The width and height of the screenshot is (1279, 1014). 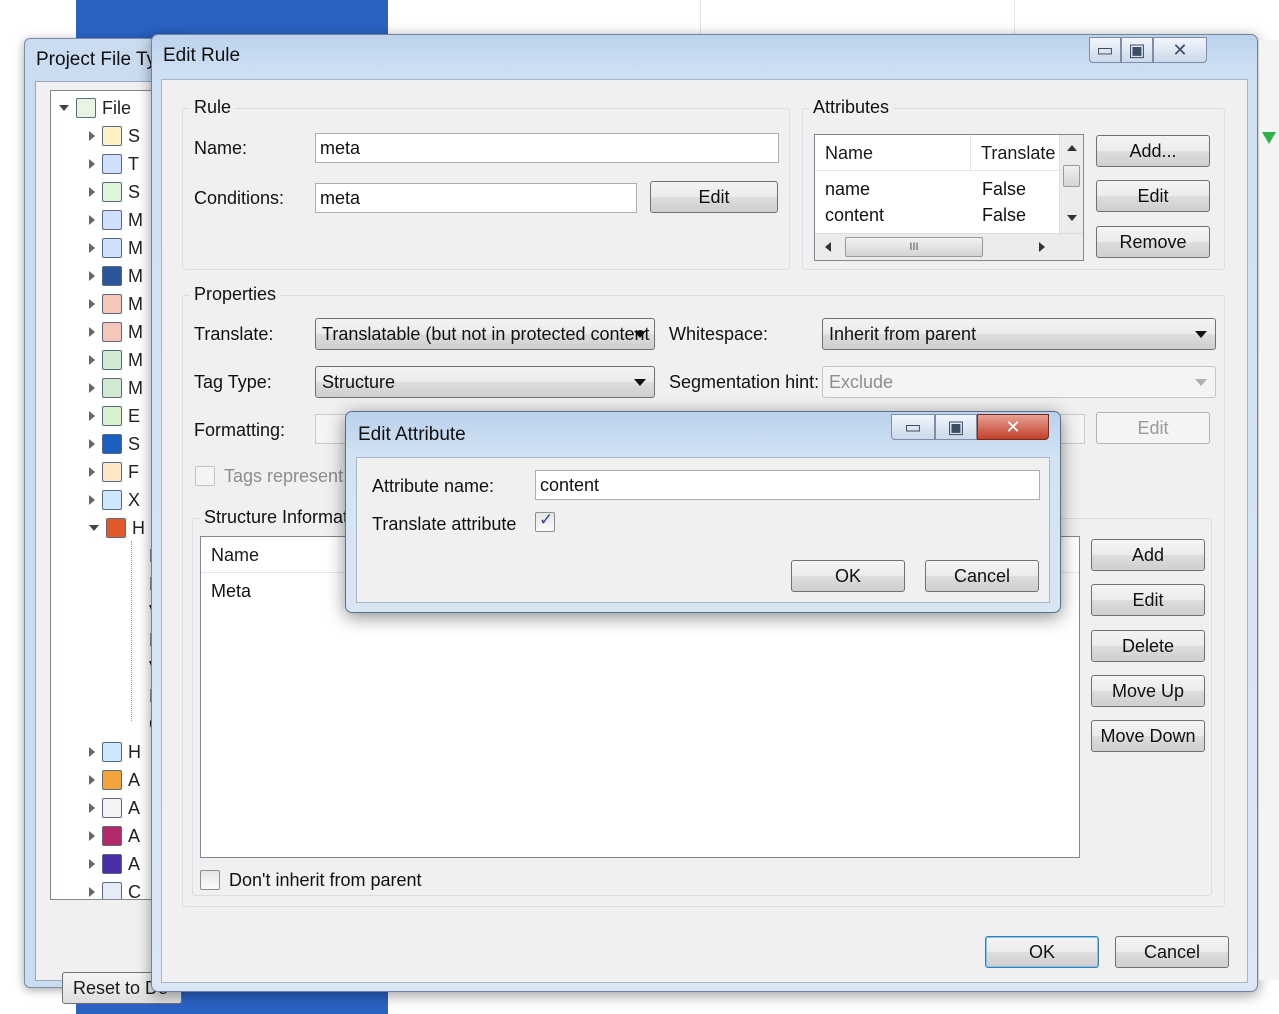 What do you see at coordinates (210, 880) in the screenshot?
I see `dont-inherit-checkbox` at bounding box center [210, 880].